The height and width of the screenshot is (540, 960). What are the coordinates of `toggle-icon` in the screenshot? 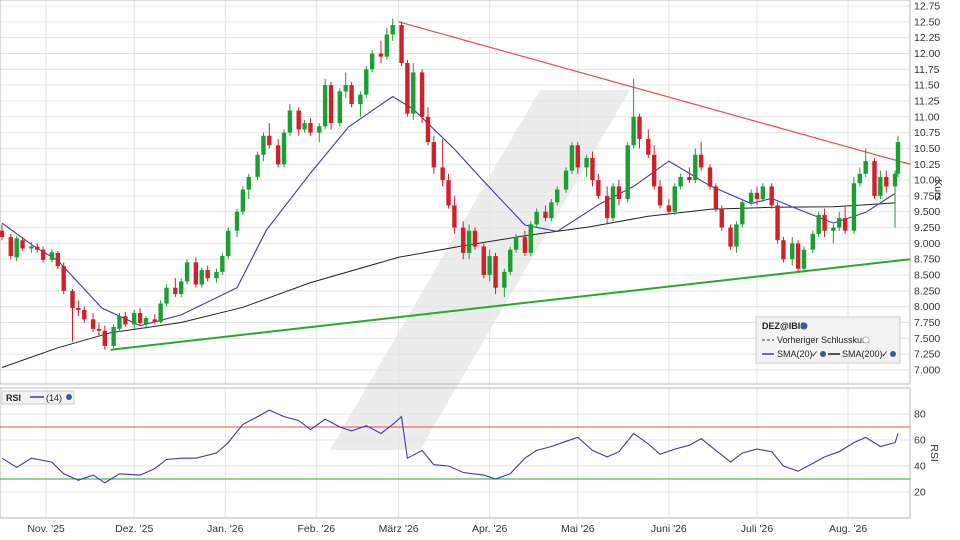 It's located at (866, 340).